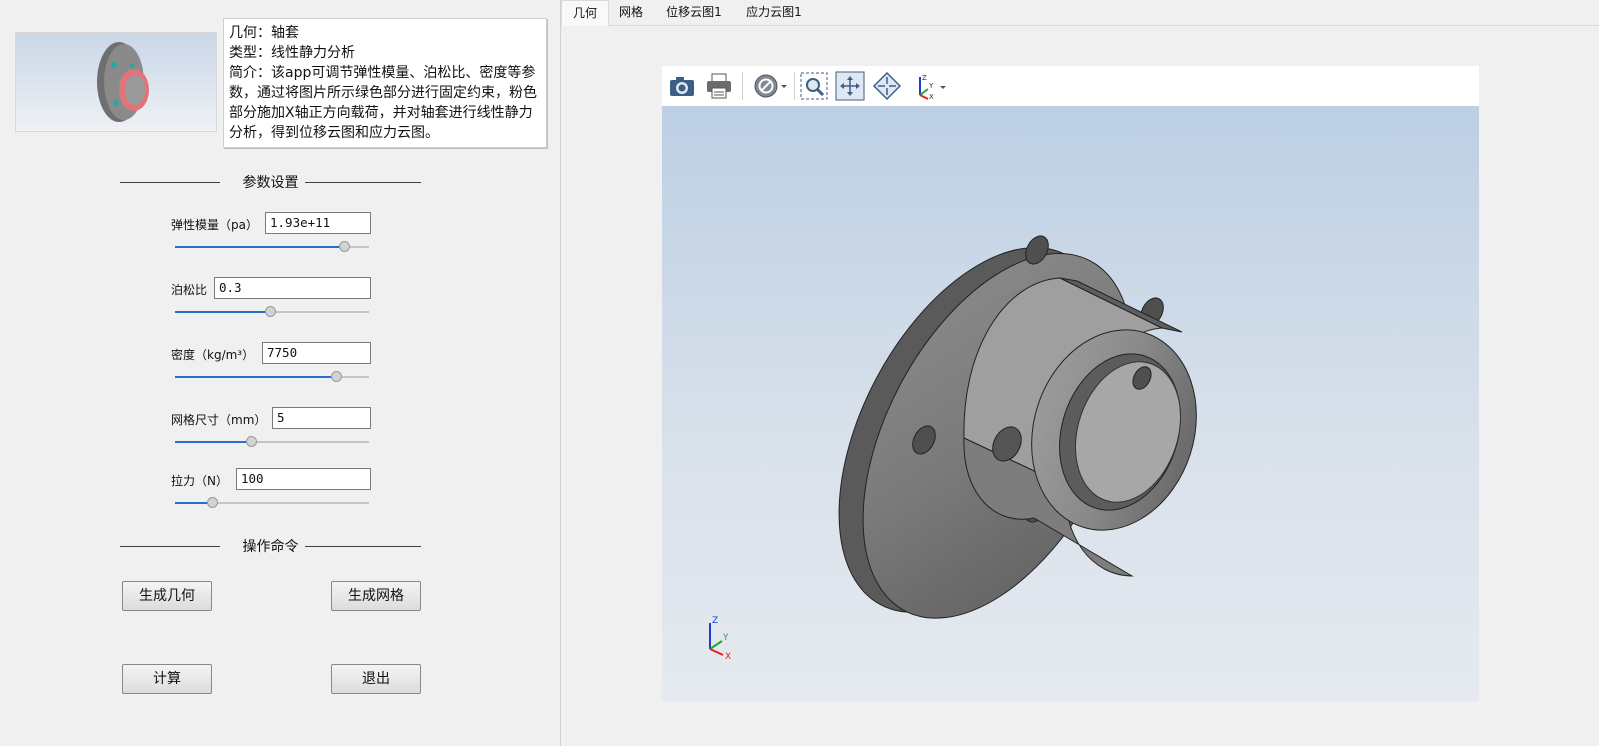 This screenshot has width=1599, height=746. I want to click on param-label-density: 密度（kg/m³）, so click(213, 355).